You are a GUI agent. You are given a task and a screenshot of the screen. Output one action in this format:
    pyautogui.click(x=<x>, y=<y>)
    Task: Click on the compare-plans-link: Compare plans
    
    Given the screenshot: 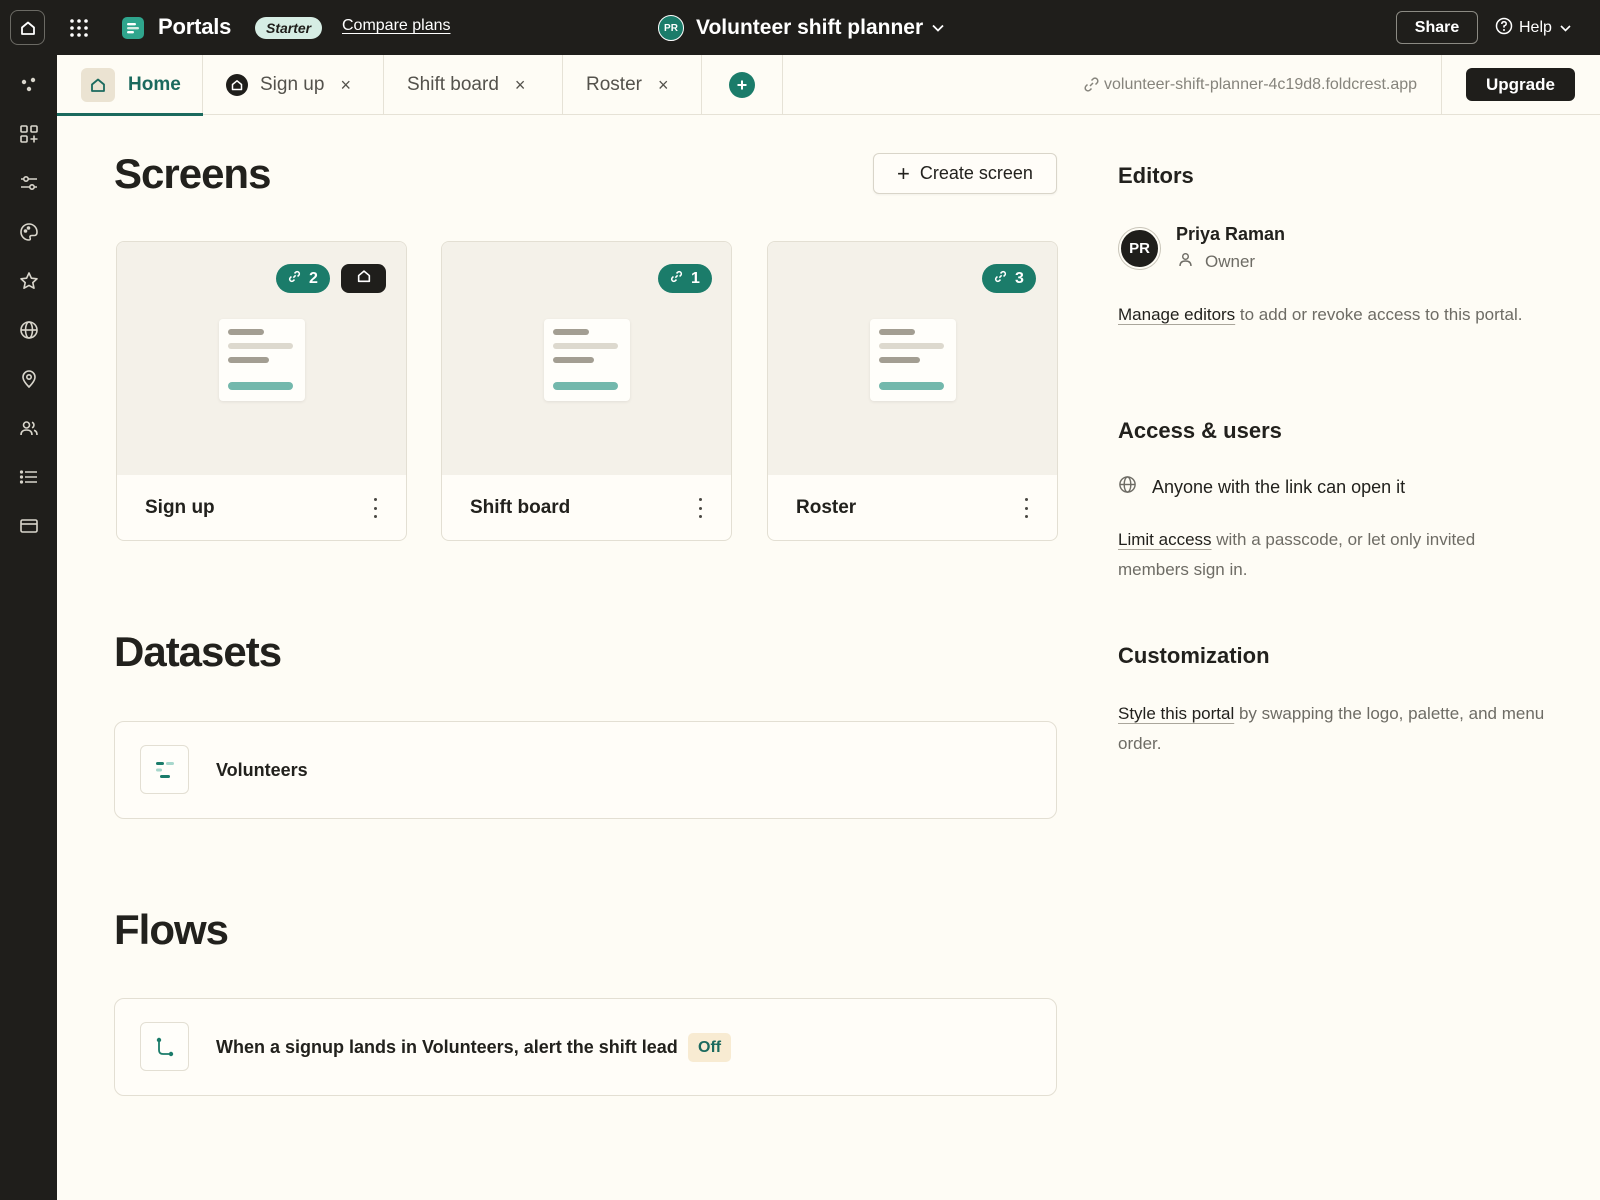 What is the action you would take?
    pyautogui.click(x=396, y=26)
    